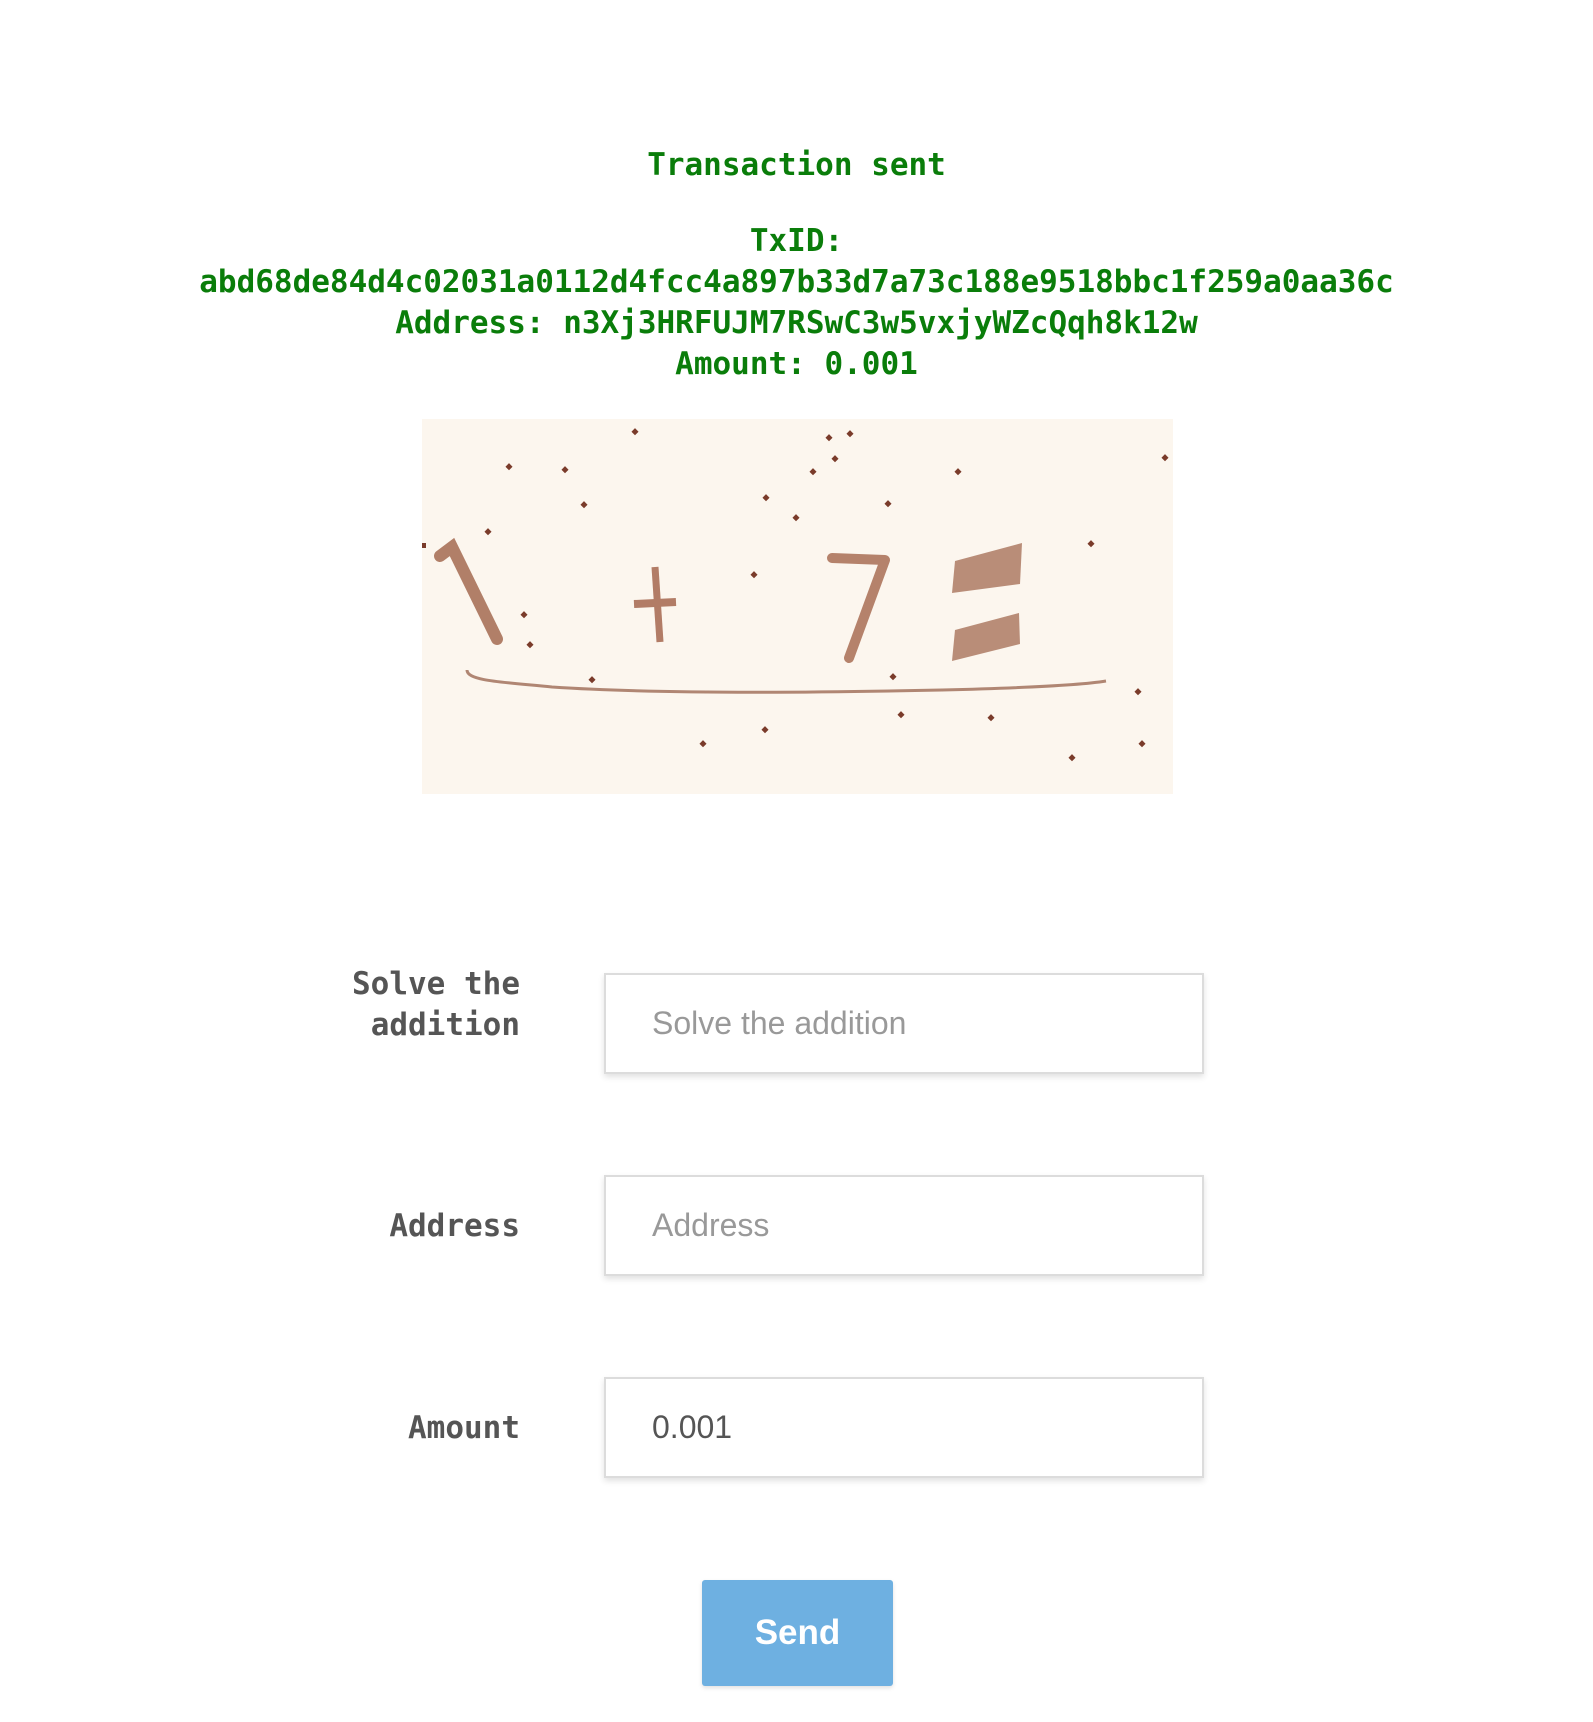 This screenshot has width=1593, height=1722. Describe the element at coordinates (454, 1226) in the screenshot. I see `address-label: Address` at that location.